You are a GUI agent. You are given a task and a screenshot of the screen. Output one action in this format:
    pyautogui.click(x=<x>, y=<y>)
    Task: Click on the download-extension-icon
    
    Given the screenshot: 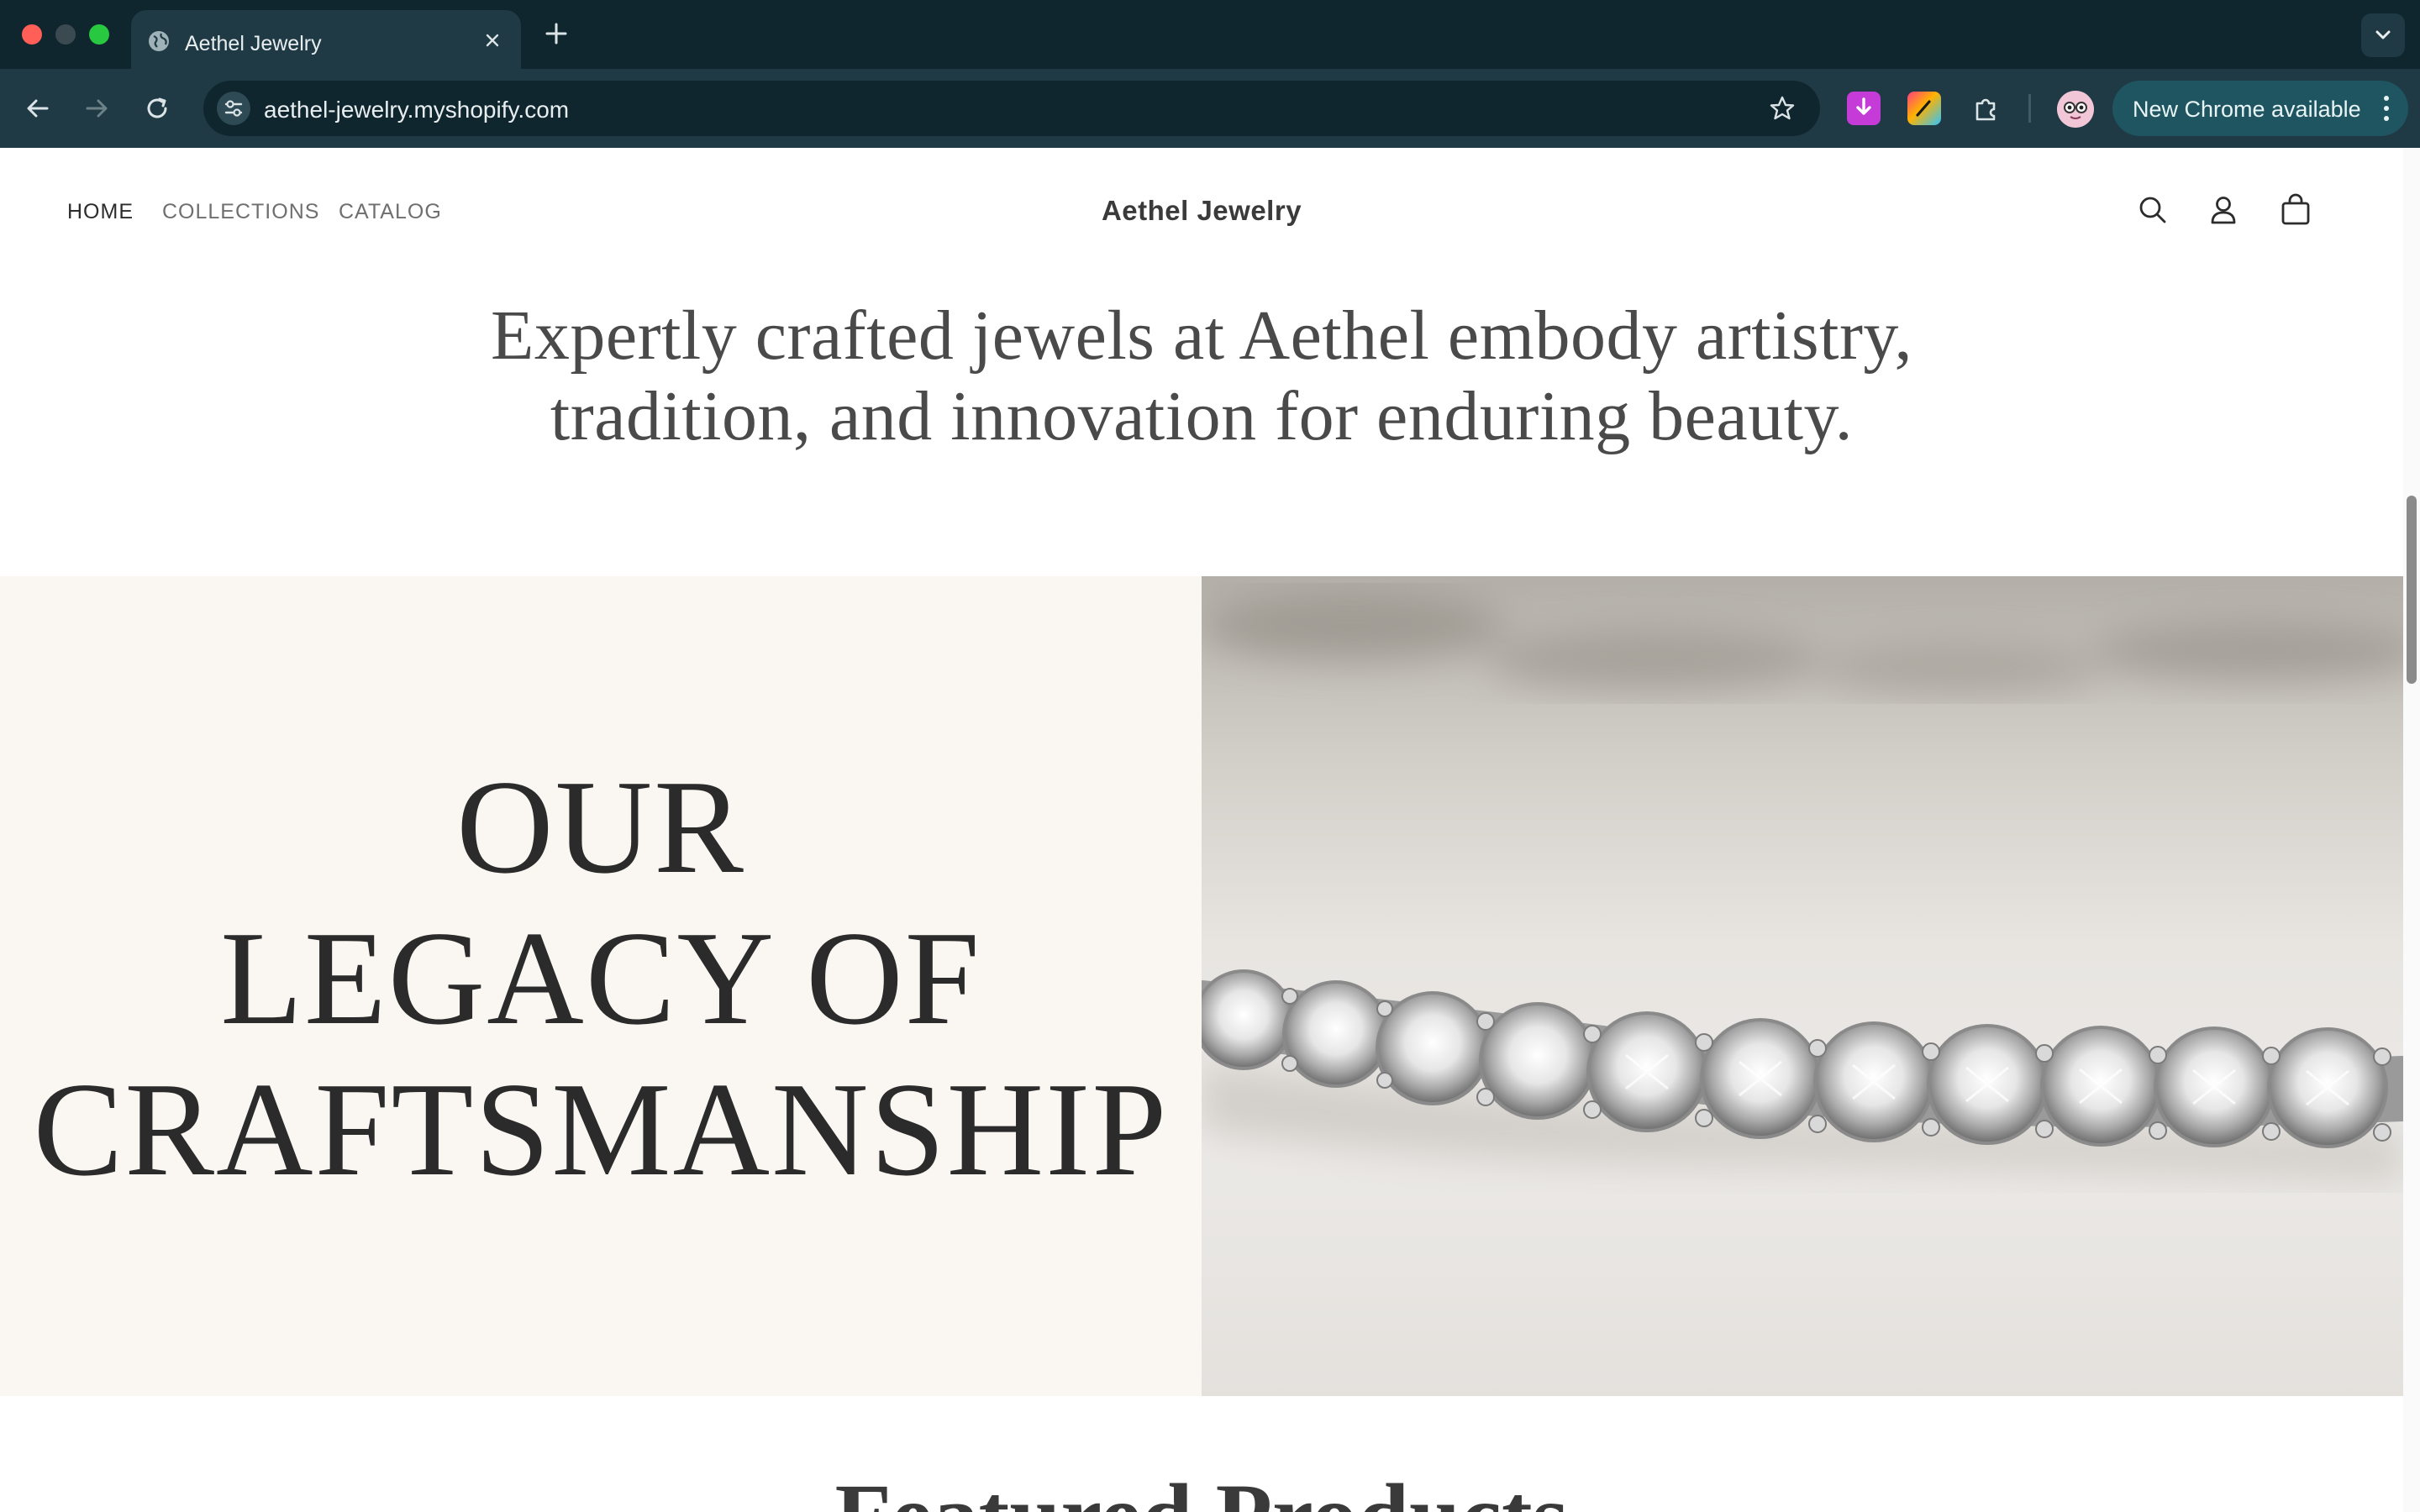 What is the action you would take?
    pyautogui.click(x=1864, y=108)
    